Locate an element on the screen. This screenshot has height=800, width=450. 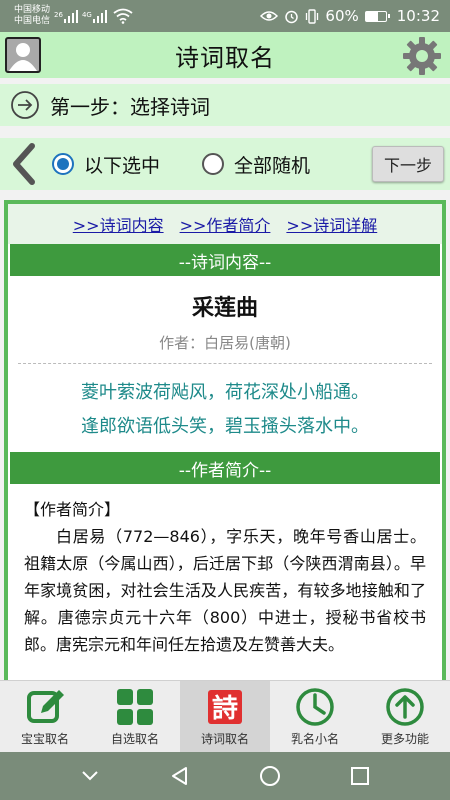
link-poem-detail: >>诗词详解 is located at coordinates (331, 224).